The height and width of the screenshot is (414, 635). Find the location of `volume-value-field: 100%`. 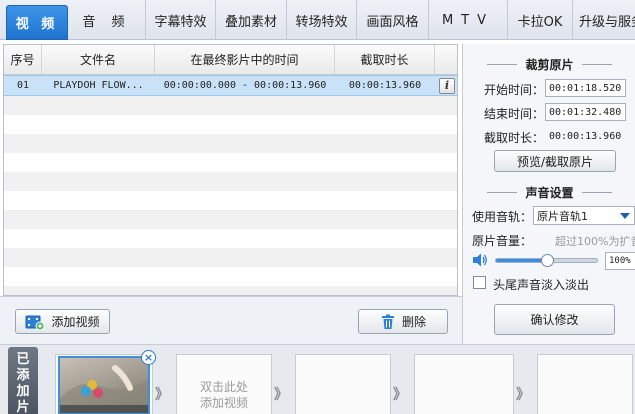

volume-value-field: 100% is located at coordinates (620, 261).